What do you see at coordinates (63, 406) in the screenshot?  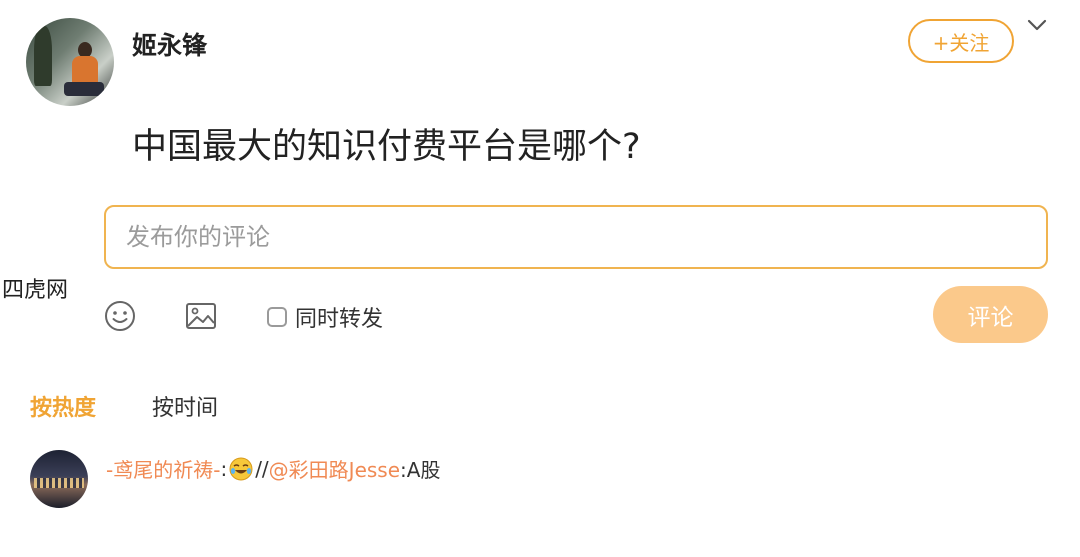 I see `sort-by-hot-tab: 按热度` at bounding box center [63, 406].